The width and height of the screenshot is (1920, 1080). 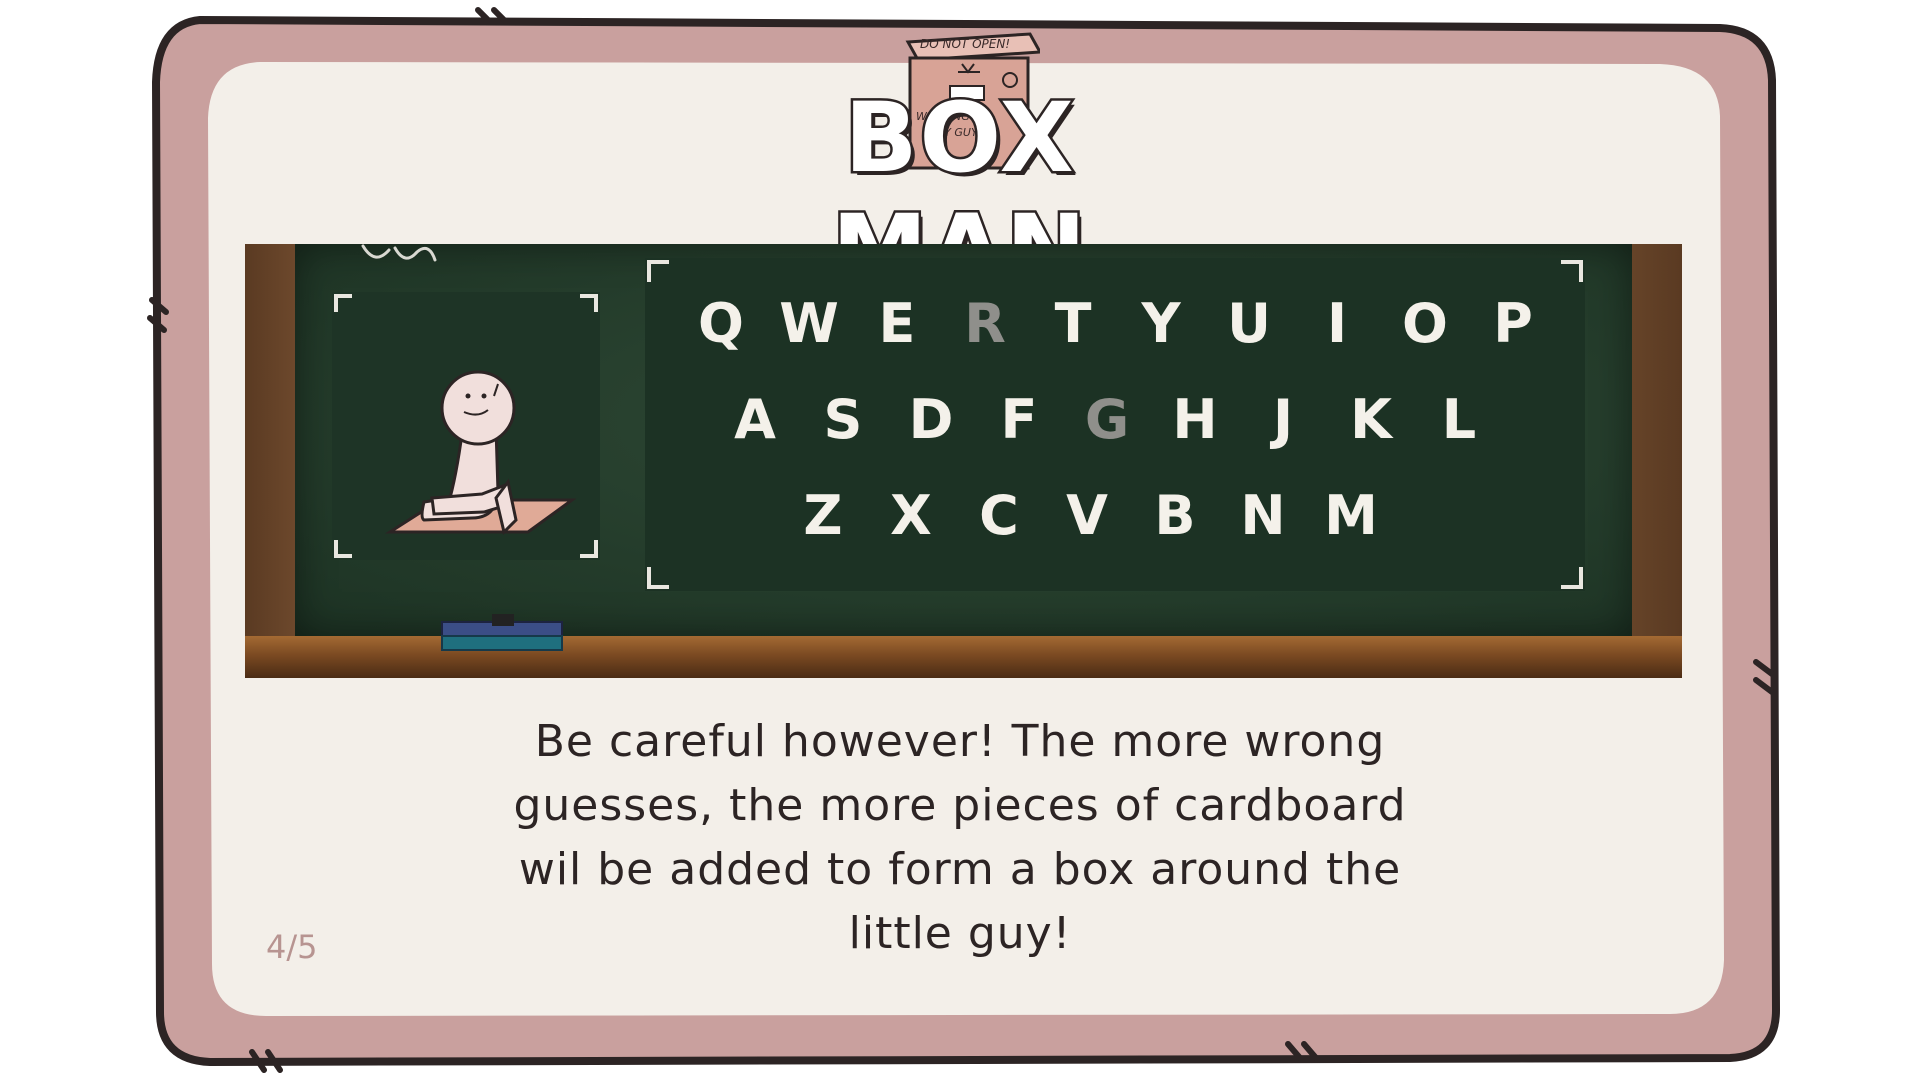 I want to click on chalk-scribble-icon, so click(x=399, y=253).